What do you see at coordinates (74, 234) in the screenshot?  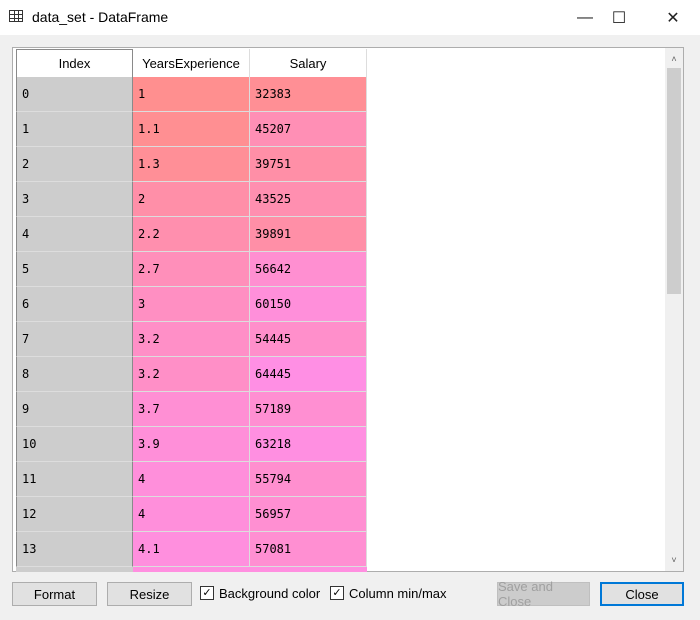 I see `index-cell: 4` at bounding box center [74, 234].